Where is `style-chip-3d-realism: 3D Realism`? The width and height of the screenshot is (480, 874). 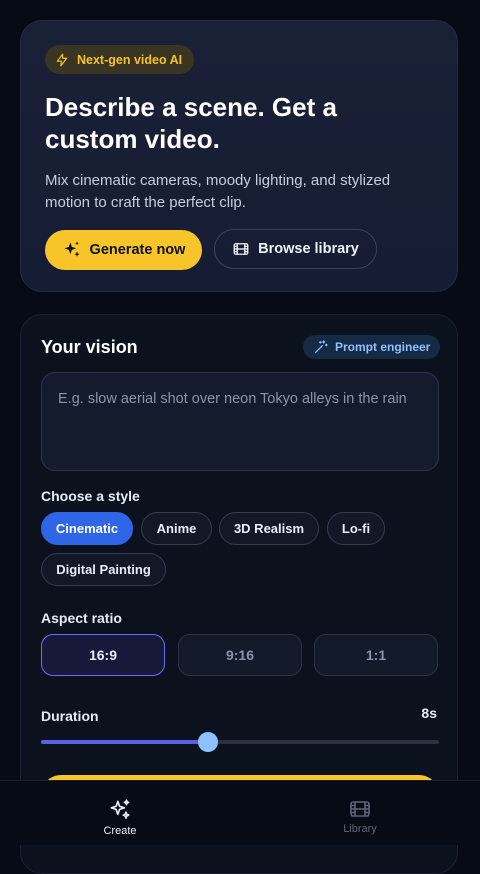 style-chip-3d-realism: 3D Realism is located at coordinates (269, 528).